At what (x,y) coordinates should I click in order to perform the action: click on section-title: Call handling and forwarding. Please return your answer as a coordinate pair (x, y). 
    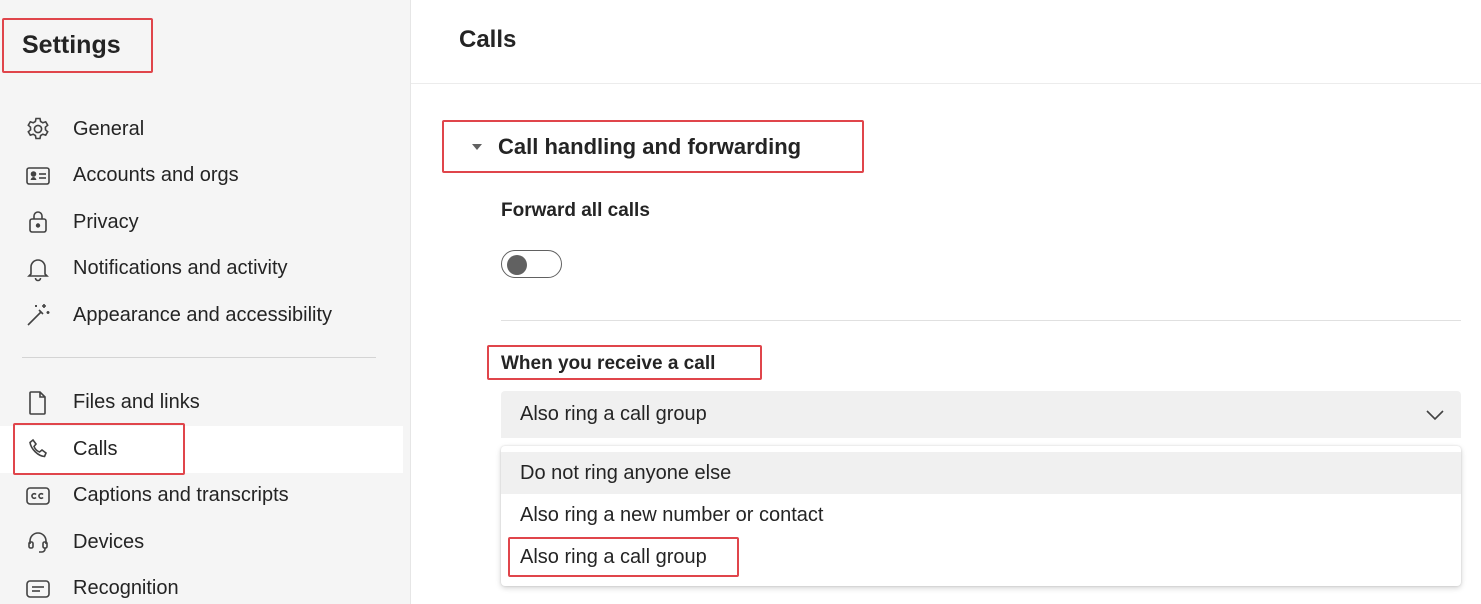
    Looking at the image, I should click on (650, 146).